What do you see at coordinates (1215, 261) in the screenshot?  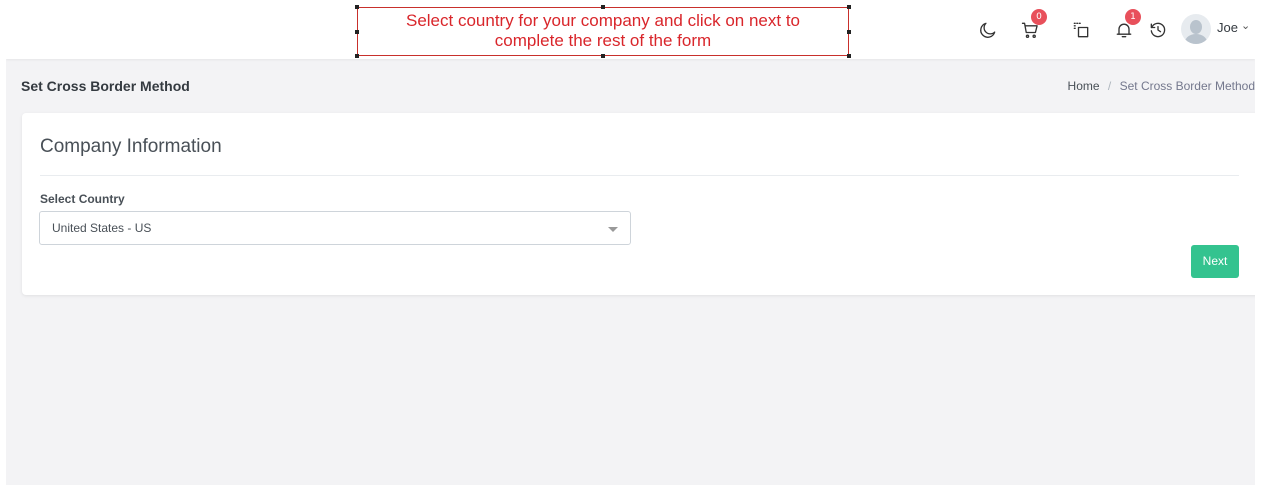 I see `next-button: Next` at bounding box center [1215, 261].